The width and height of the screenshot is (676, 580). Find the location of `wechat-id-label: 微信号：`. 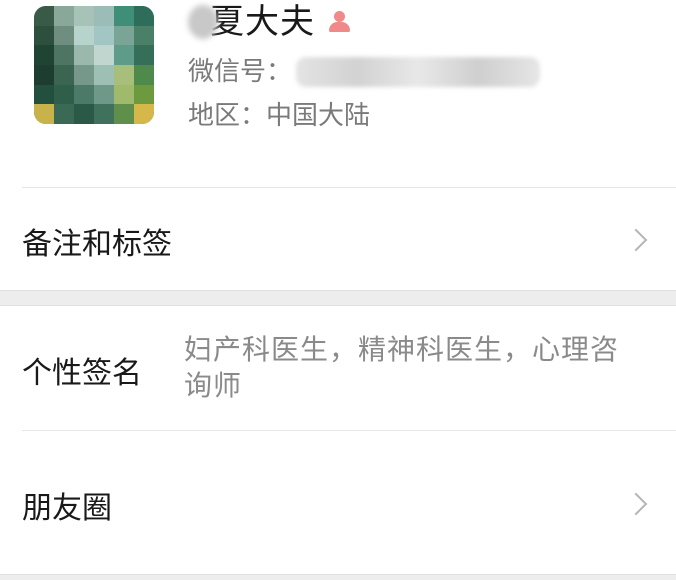

wechat-id-label: 微信号： is located at coordinates (240, 72).